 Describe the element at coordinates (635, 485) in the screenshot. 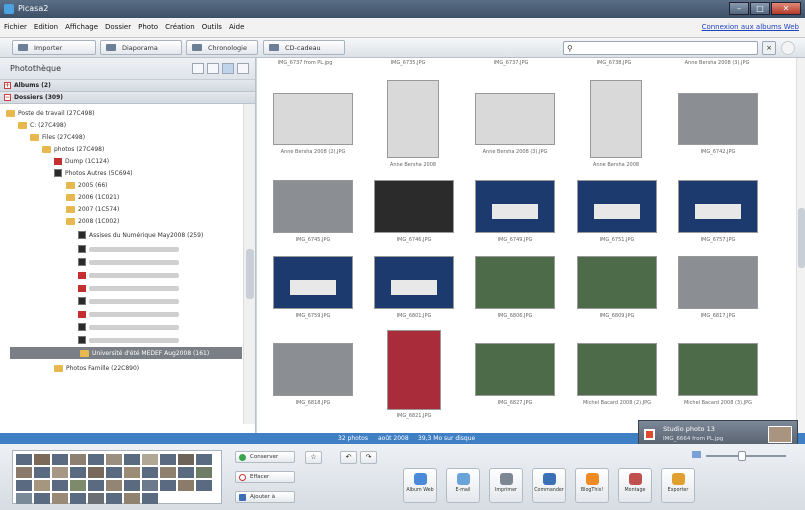

I see `collage-button: Montage` at that location.